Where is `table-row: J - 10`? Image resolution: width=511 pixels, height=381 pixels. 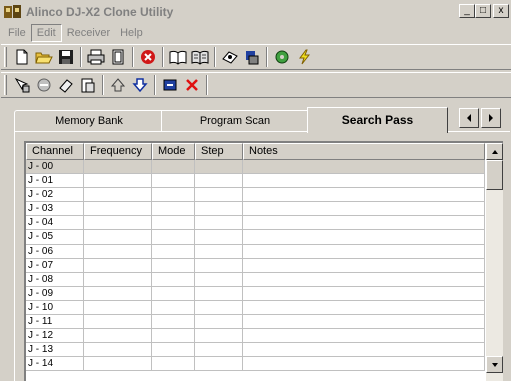
table-row: J - 10 is located at coordinates (255, 308).